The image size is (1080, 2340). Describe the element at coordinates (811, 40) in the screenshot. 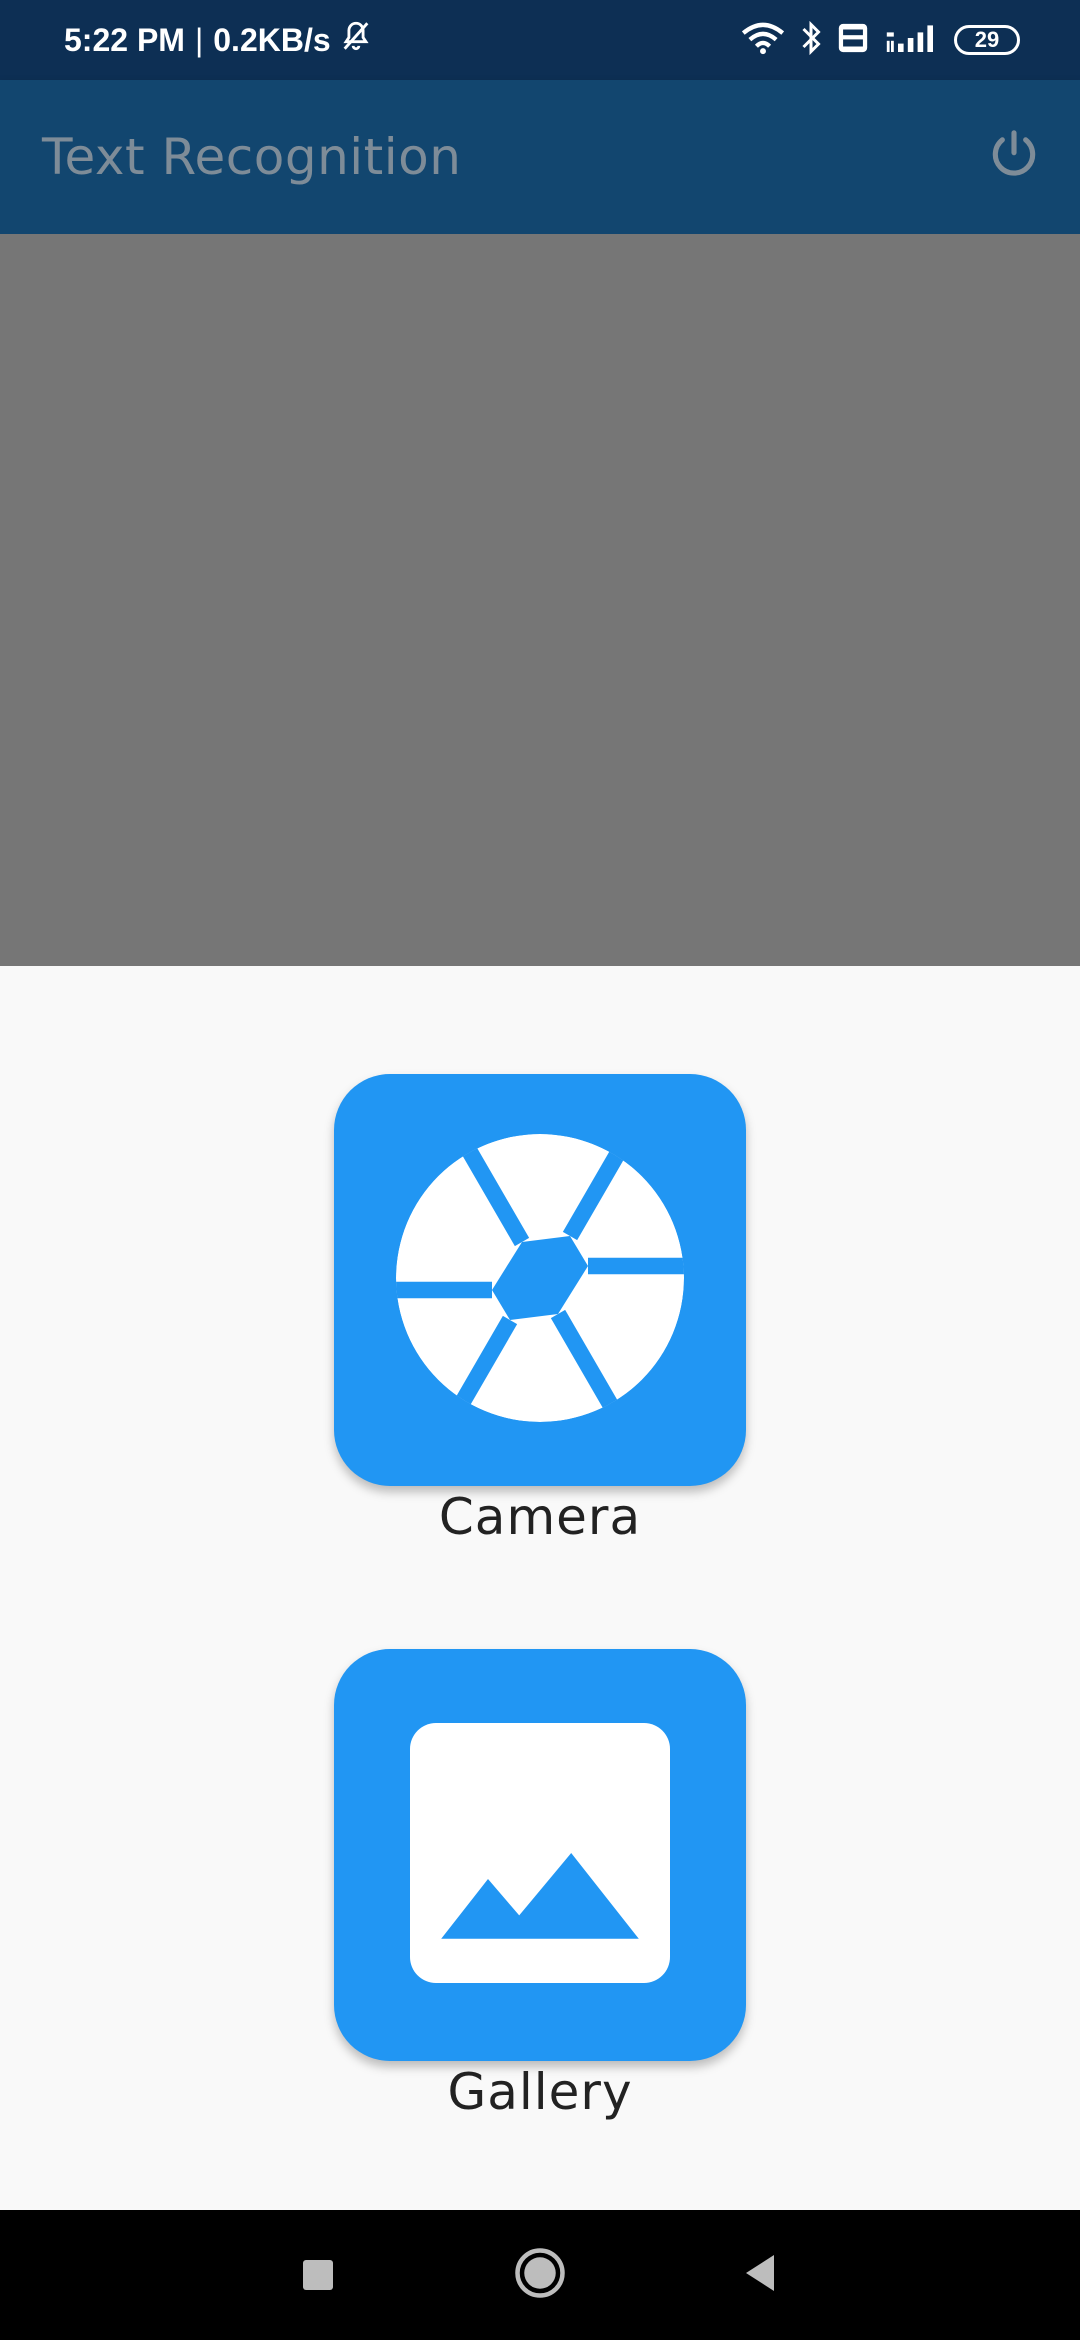

I see `bluetooth-icon` at that location.